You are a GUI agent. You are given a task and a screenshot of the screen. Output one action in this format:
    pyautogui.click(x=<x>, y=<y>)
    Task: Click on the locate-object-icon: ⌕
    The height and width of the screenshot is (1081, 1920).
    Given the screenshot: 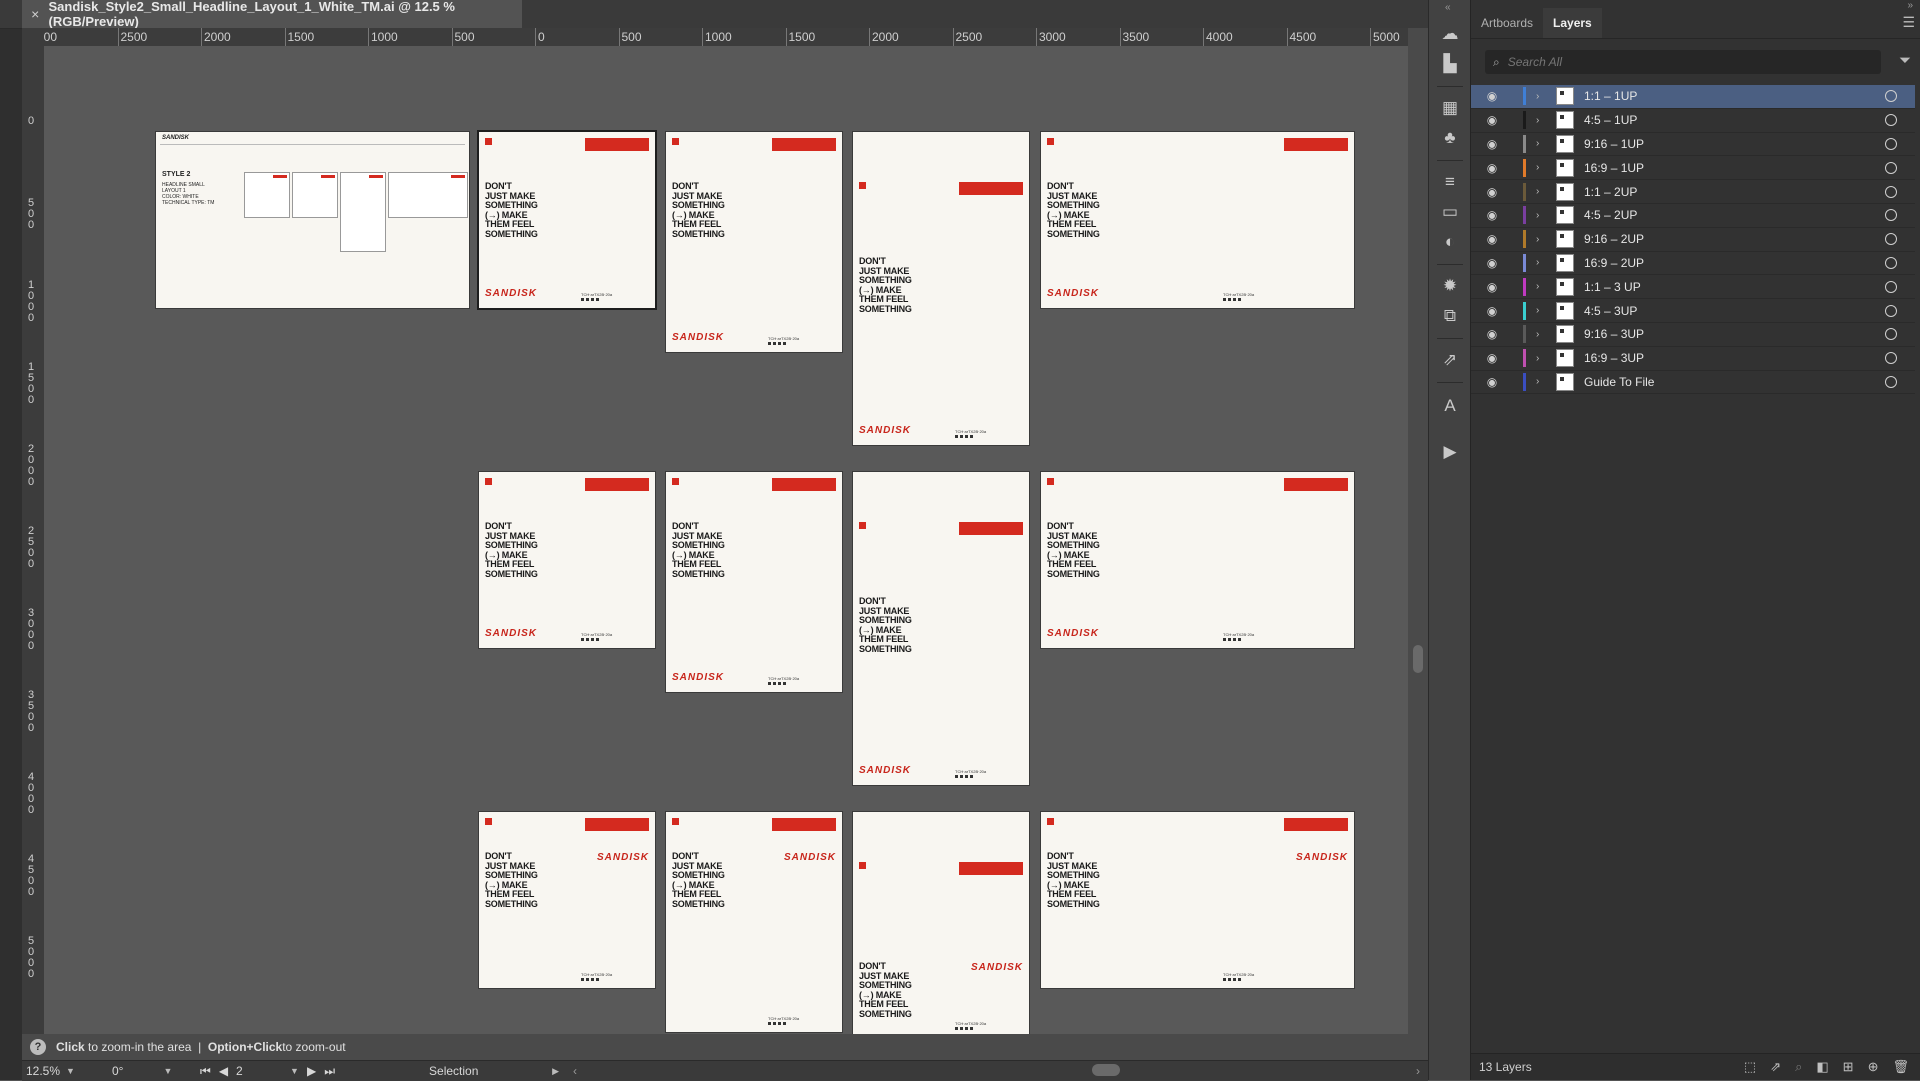 What is the action you would take?
    pyautogui.click(x=1798, y=1067)
    